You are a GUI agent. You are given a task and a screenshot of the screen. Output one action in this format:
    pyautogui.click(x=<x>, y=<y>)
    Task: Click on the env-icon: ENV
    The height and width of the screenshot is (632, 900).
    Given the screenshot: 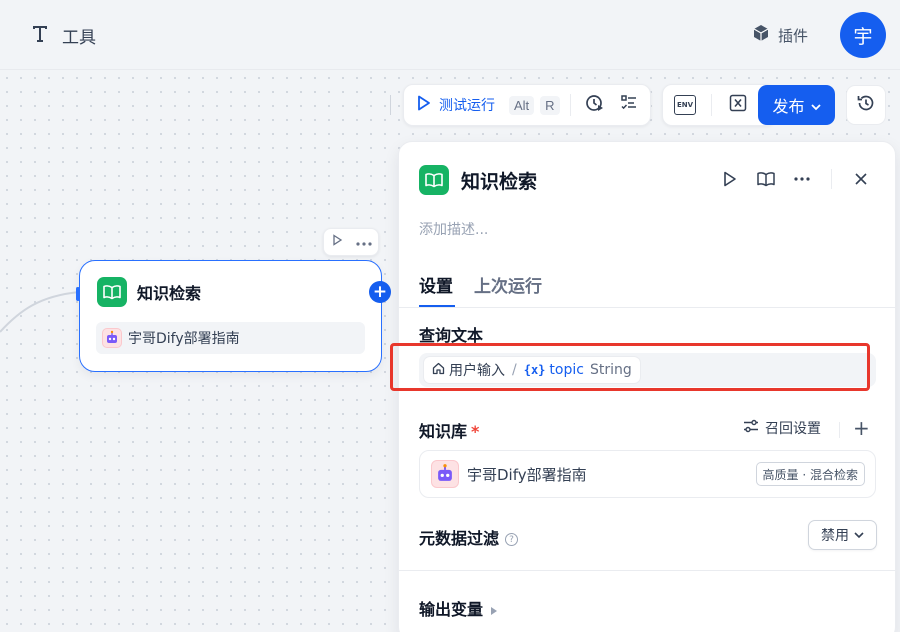 What is the action you would take?
    pyautogui.click(x=685, y=105)
    